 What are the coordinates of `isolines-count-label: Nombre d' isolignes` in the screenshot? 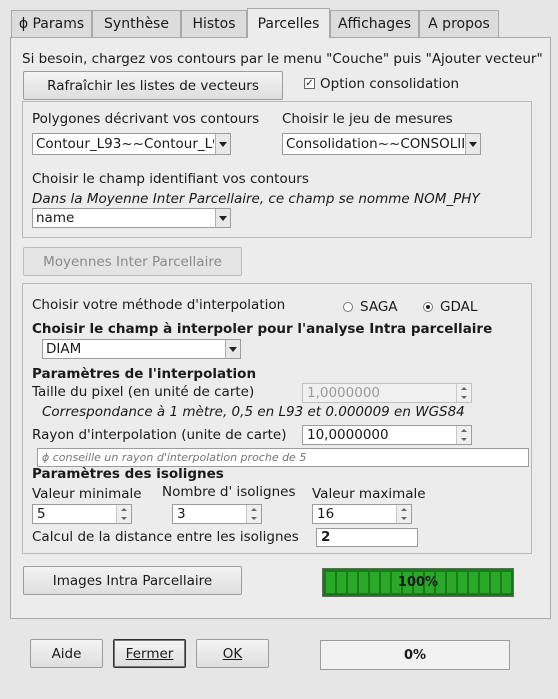 It's located at (229, 492).